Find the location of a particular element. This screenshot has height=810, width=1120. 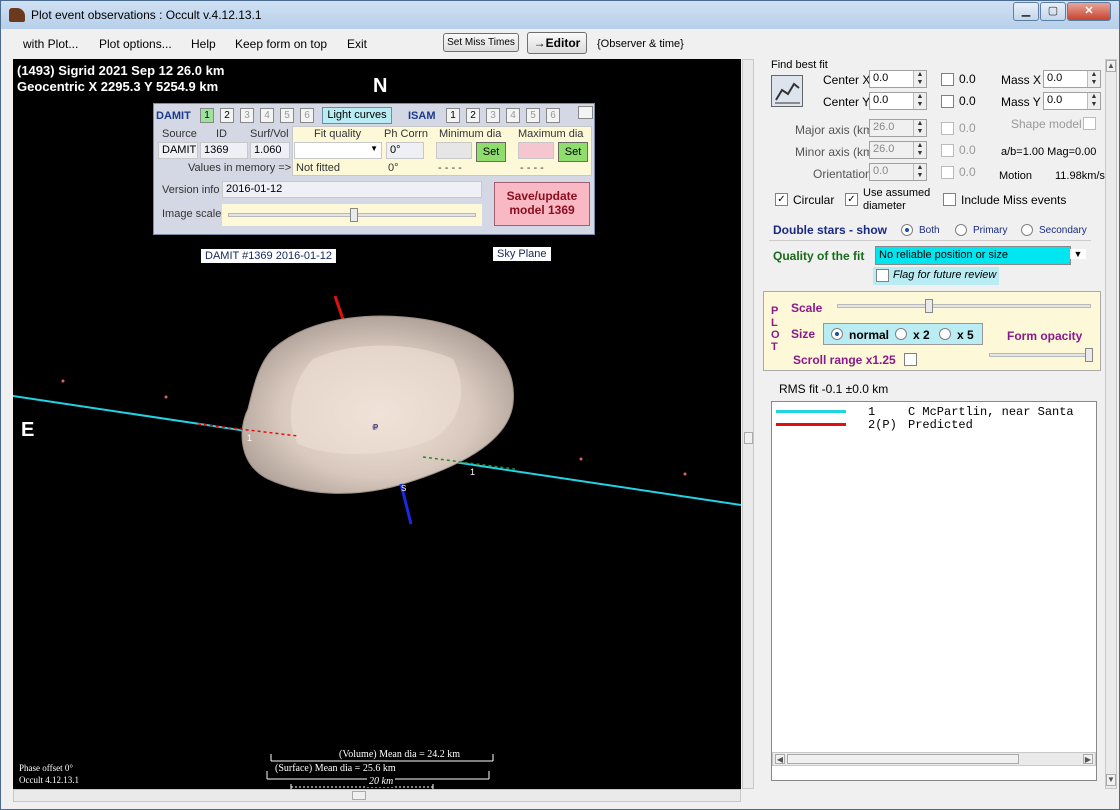

legend-hscroll-thumb is located at coordinates (903, 759).